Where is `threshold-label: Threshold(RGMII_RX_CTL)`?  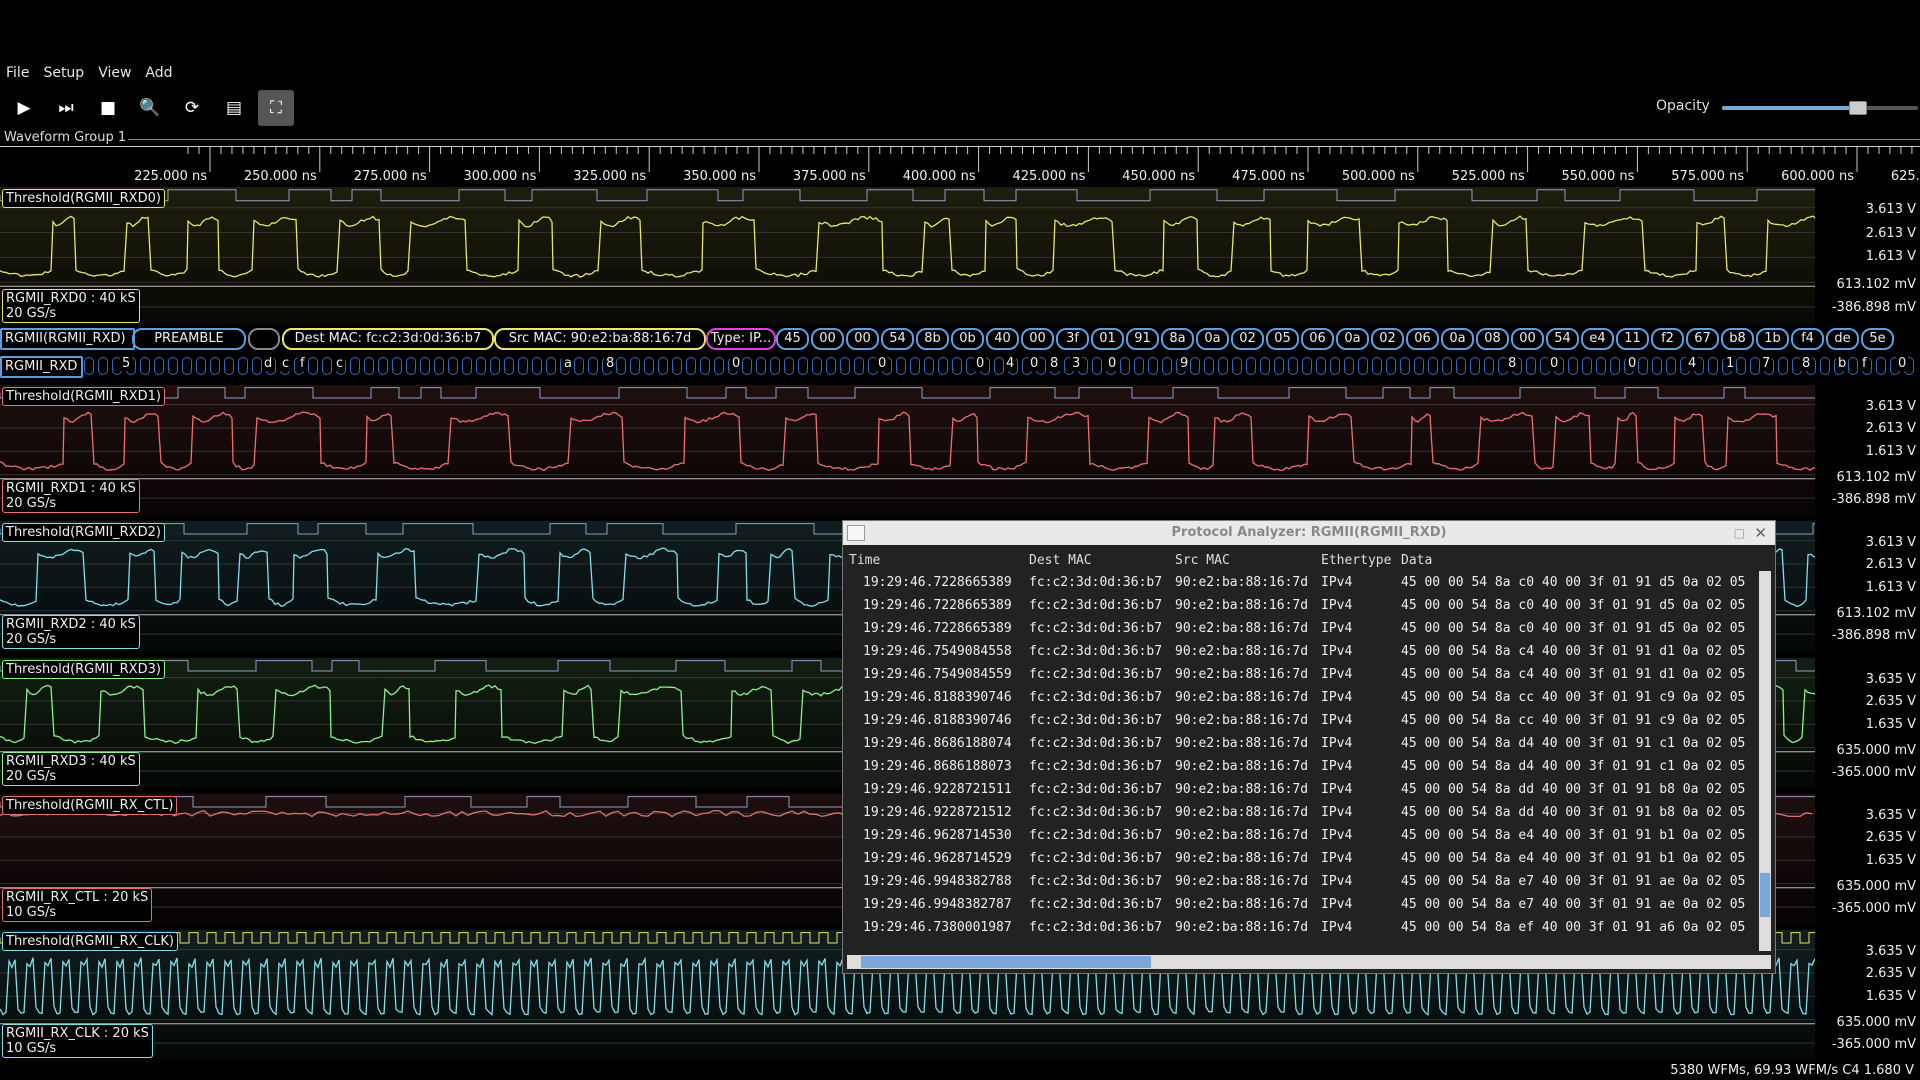 threshold-label: Threshold(RGMII_RX_CTL) is located at coordinates (90, 805).